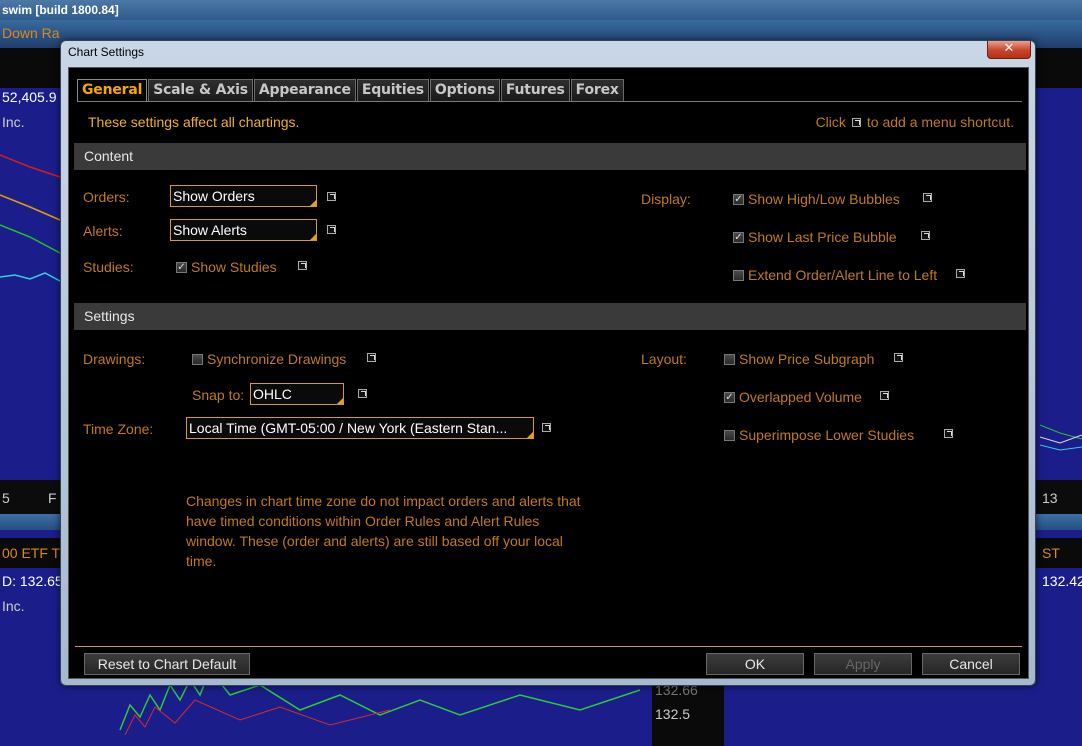 This screenshot has width=1082, height=746. I want to click on tab-options: Options, so click(464, 90).